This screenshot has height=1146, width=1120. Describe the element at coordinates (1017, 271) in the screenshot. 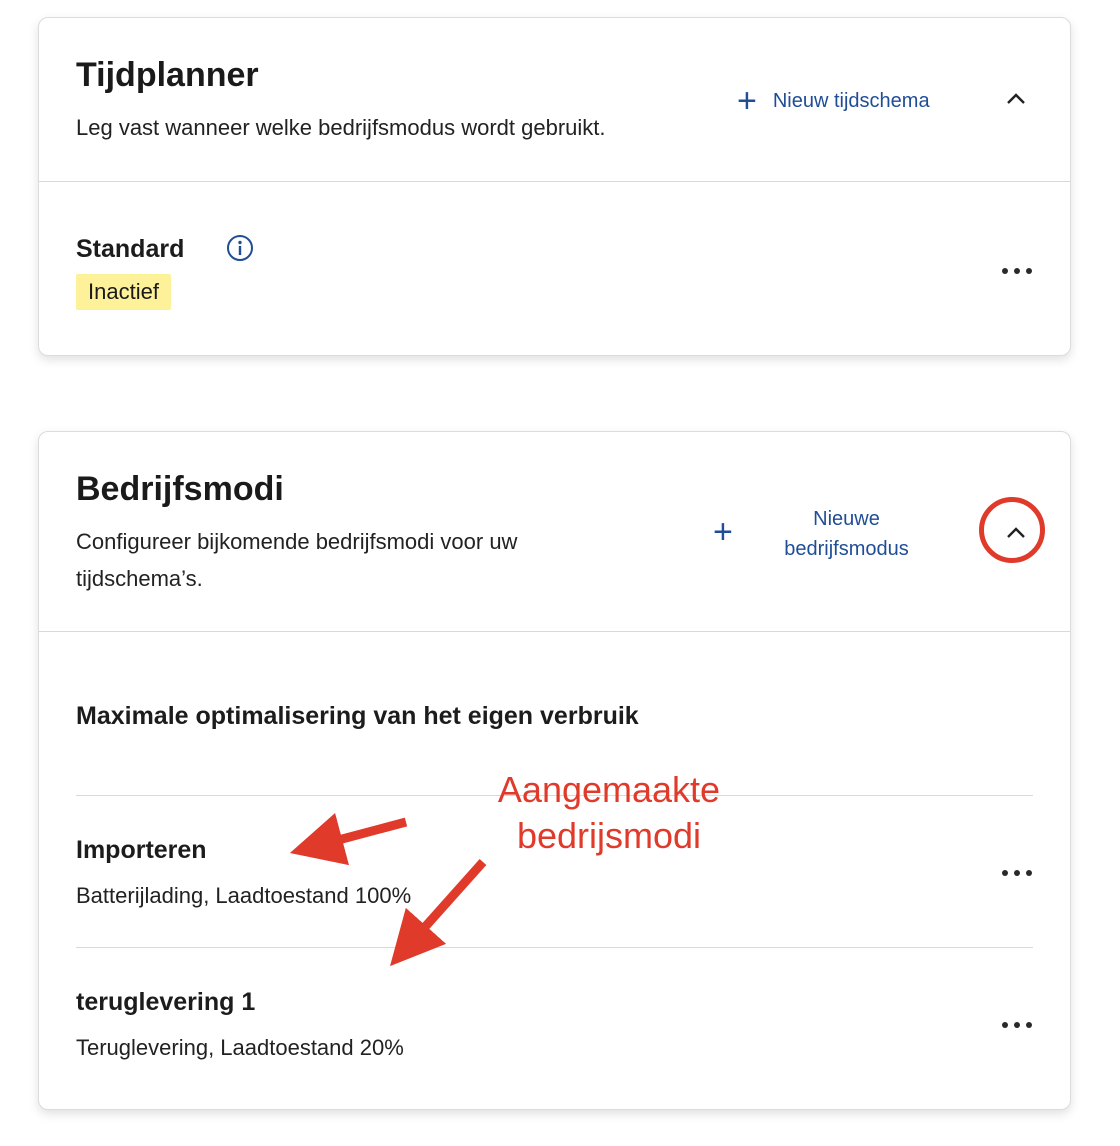

I see `schedule-more-button` at that location.